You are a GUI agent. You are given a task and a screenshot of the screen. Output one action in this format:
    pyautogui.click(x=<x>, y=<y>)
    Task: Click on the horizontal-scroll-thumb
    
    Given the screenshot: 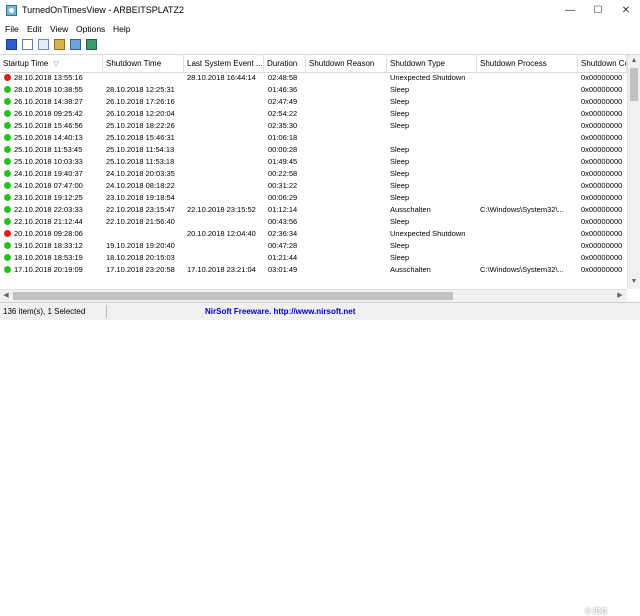 What is the action you would take?
    pyautogui.click(x=233, y=296)
    